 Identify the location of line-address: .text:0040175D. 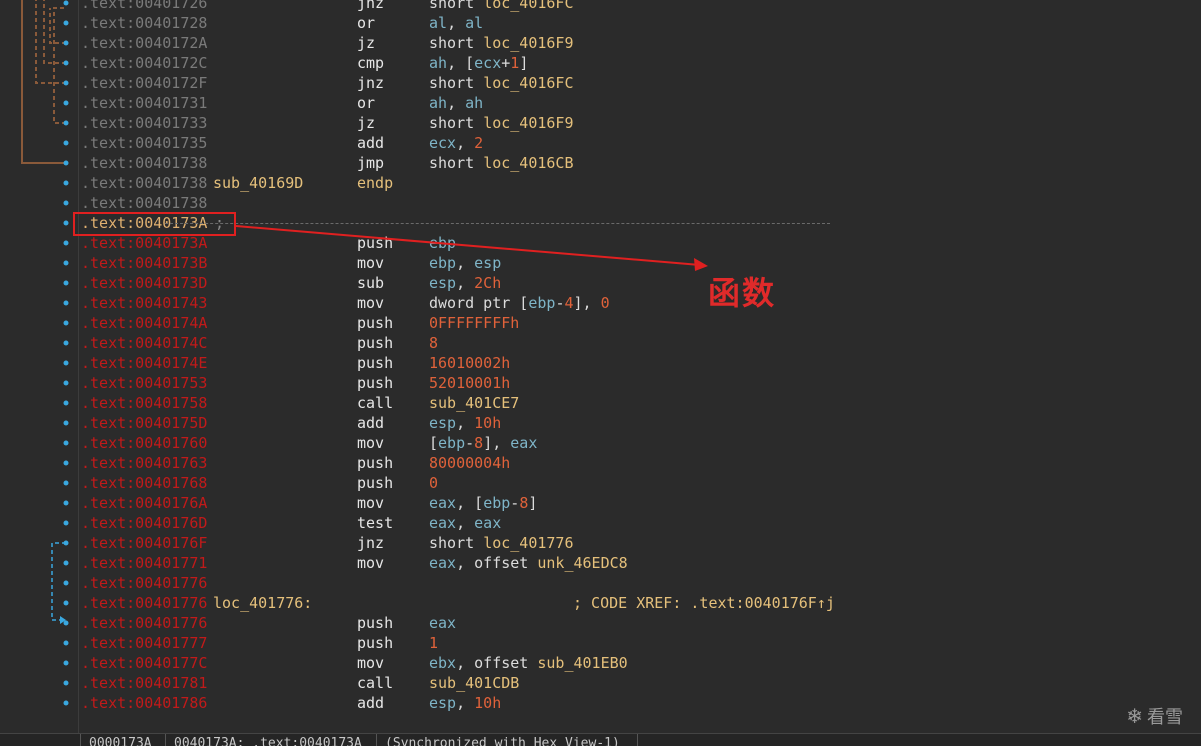
(144, 423).